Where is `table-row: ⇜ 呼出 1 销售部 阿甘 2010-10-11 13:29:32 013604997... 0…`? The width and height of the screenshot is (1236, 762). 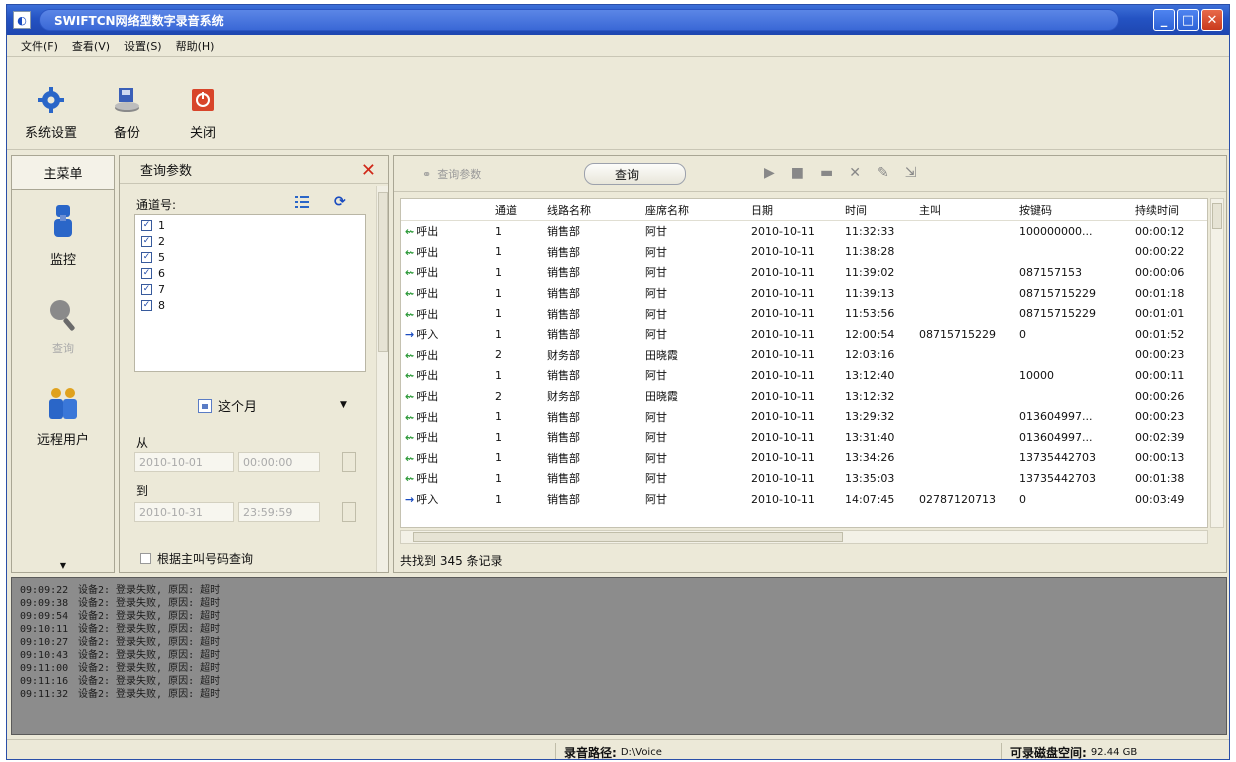
table-row: ⇜ 呼出 1 销售部 阿甘 2010-10-11 13:29:32 013604997... 0… is located at coordinates (804, 416).